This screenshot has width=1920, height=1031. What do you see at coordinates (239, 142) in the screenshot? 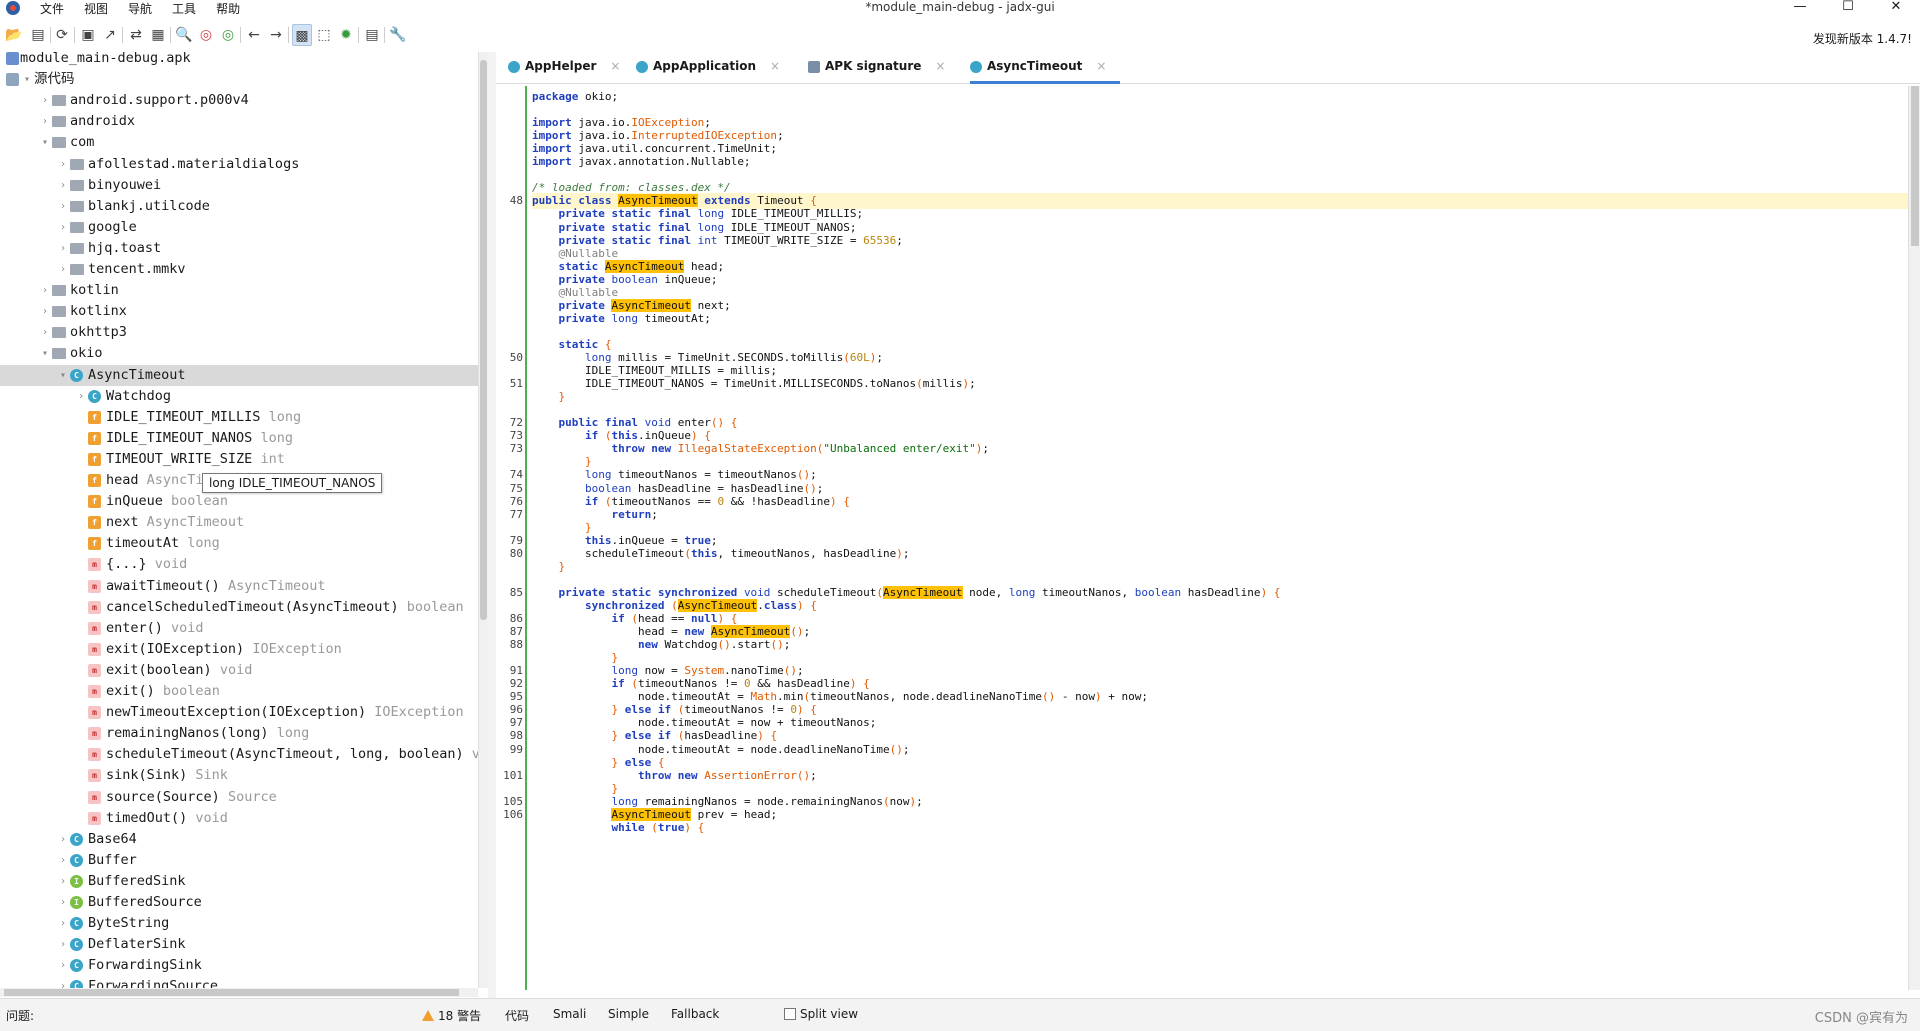
I see `tree-node: ▾ com` at bounding box center [239, 142].